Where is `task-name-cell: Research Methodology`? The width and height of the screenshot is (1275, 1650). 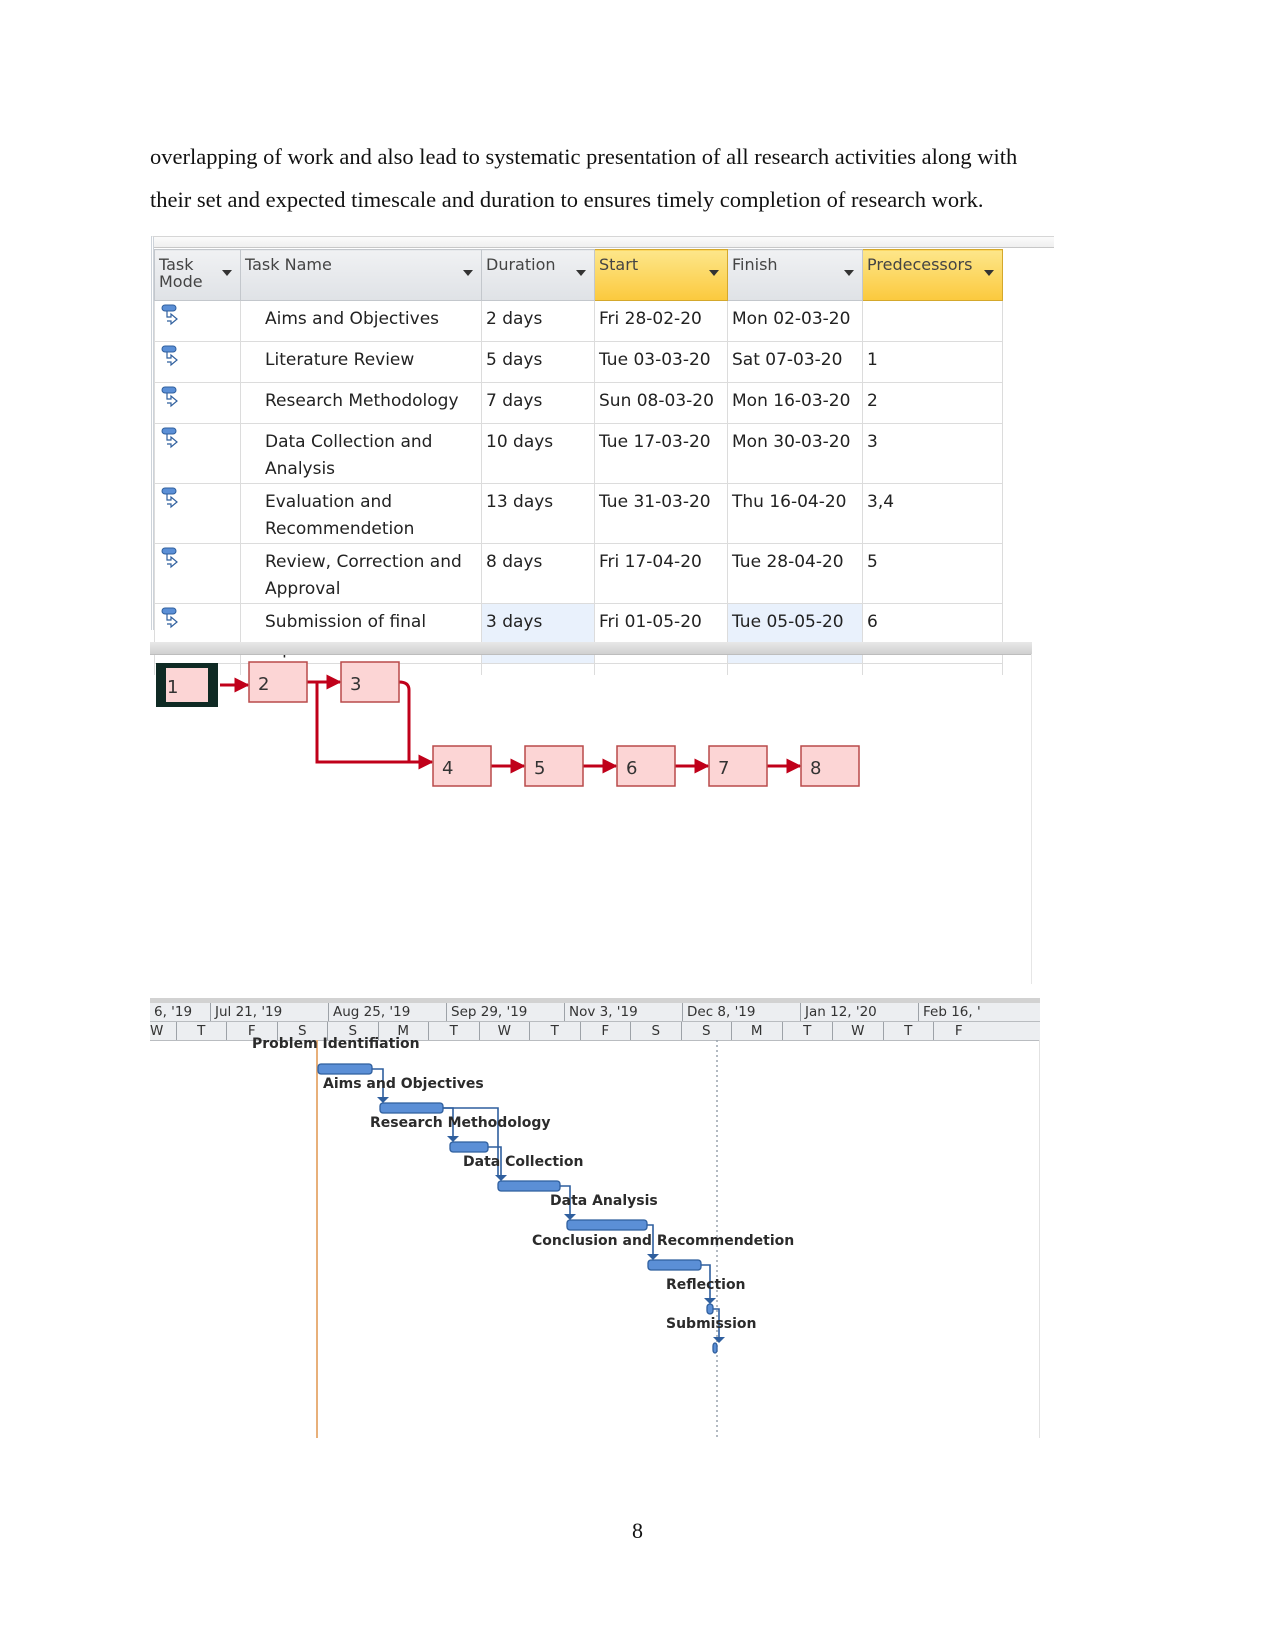
task-name-cell: Research Methodology is located at coordinates (361, 403).